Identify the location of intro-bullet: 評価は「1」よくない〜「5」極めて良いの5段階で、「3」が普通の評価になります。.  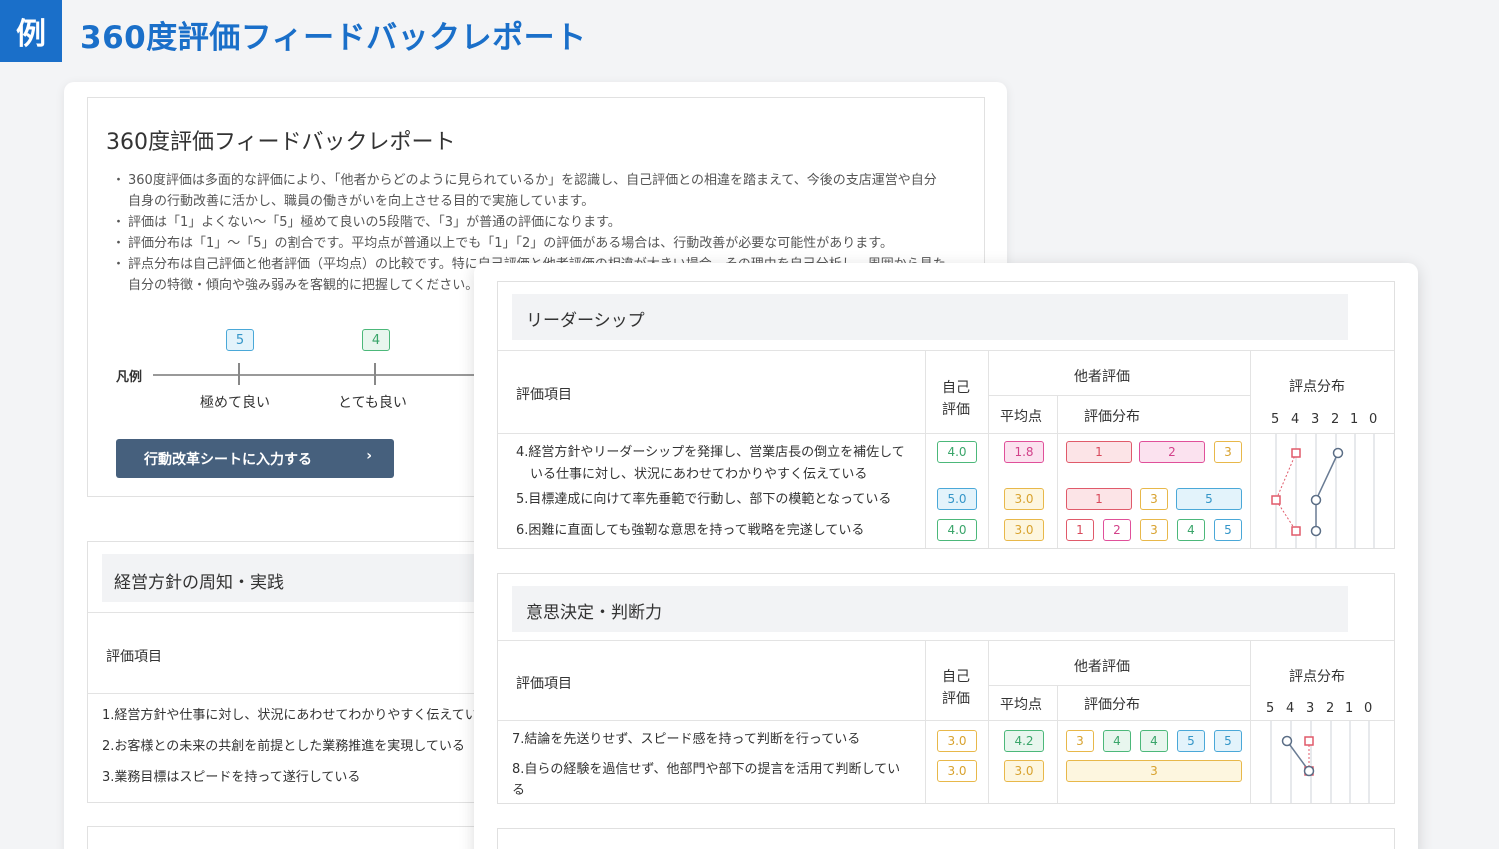
(529, 222).